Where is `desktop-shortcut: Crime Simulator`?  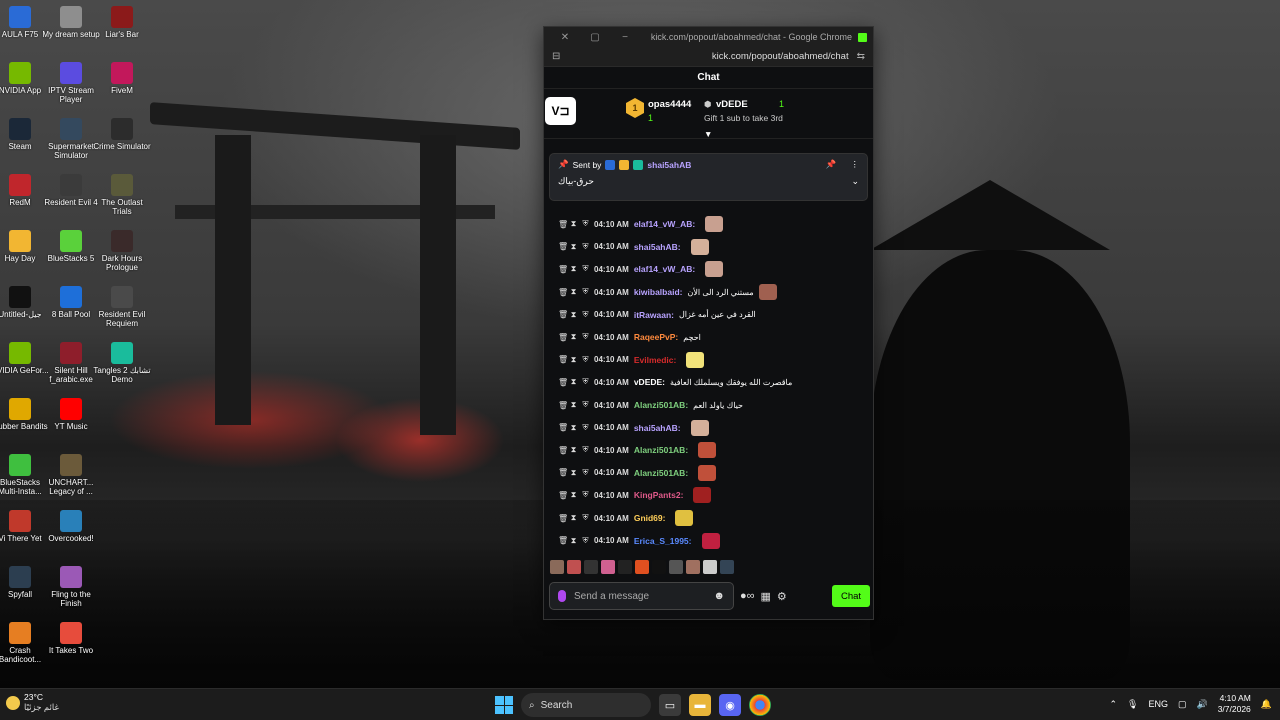 desktop-shortcut: Crime Simulator is located at coordinates (122, 144).